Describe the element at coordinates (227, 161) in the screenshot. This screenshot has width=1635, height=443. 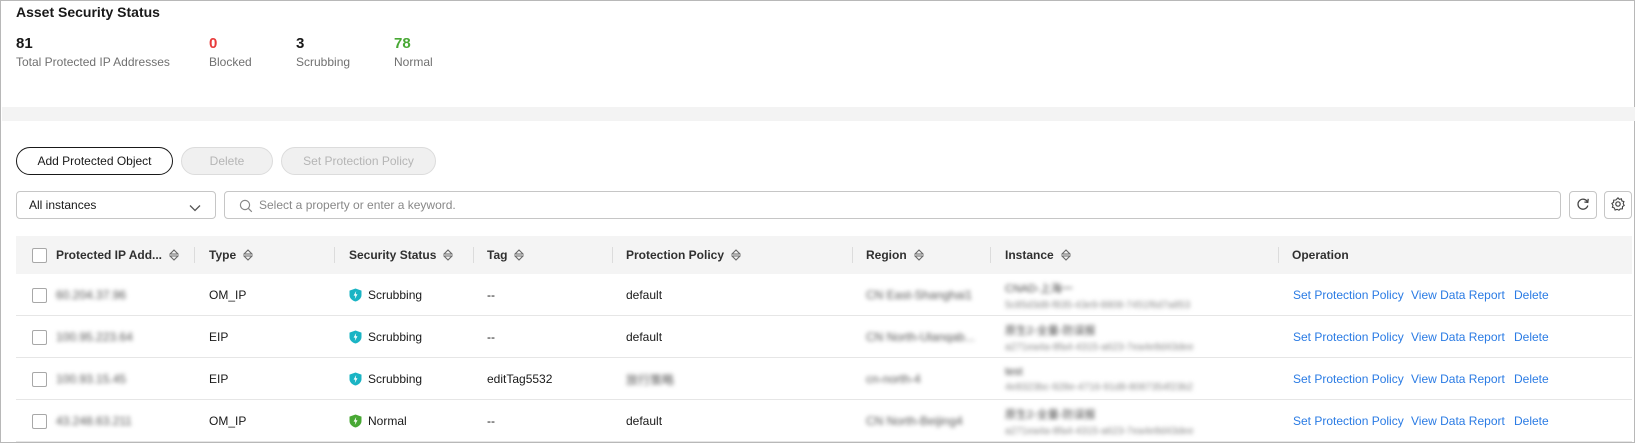
I see `delete-button: Delete` at that location.